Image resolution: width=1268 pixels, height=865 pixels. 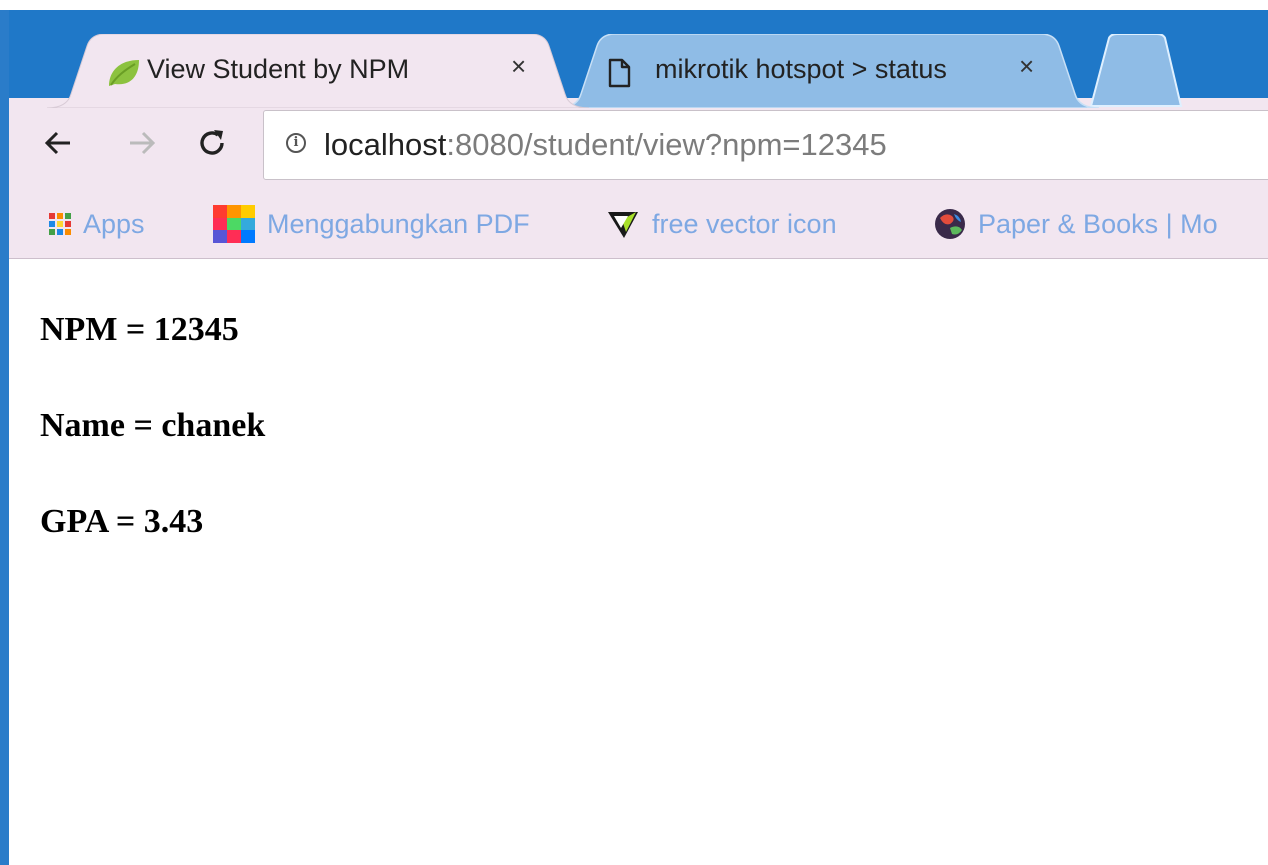 I want to click on bookmark-apps: Apps, so click(x=97, y=224).